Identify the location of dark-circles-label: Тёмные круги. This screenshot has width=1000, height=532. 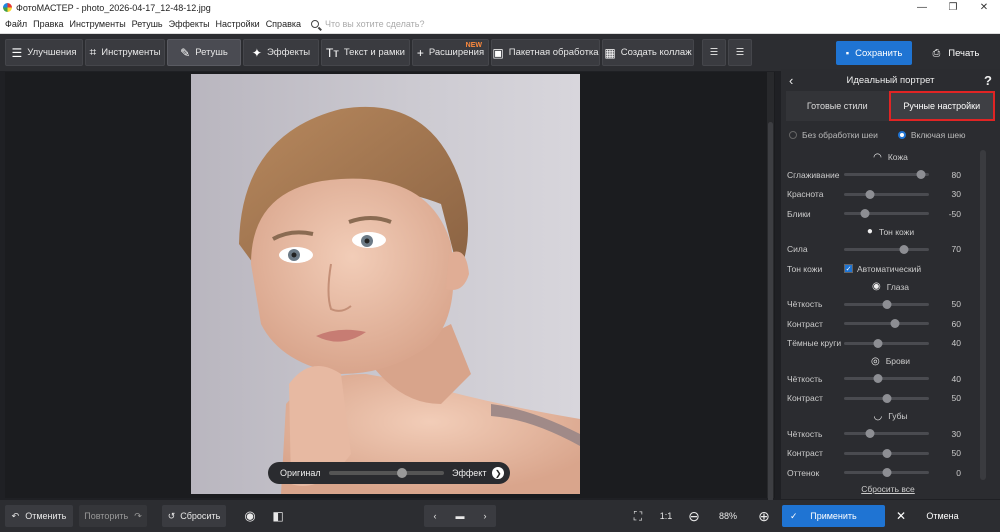
(814, 343).